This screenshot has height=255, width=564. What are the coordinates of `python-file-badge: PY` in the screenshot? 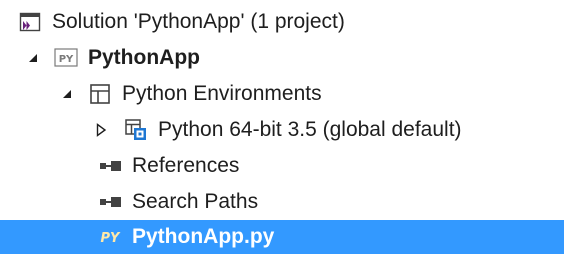 It's located at (111, 238).